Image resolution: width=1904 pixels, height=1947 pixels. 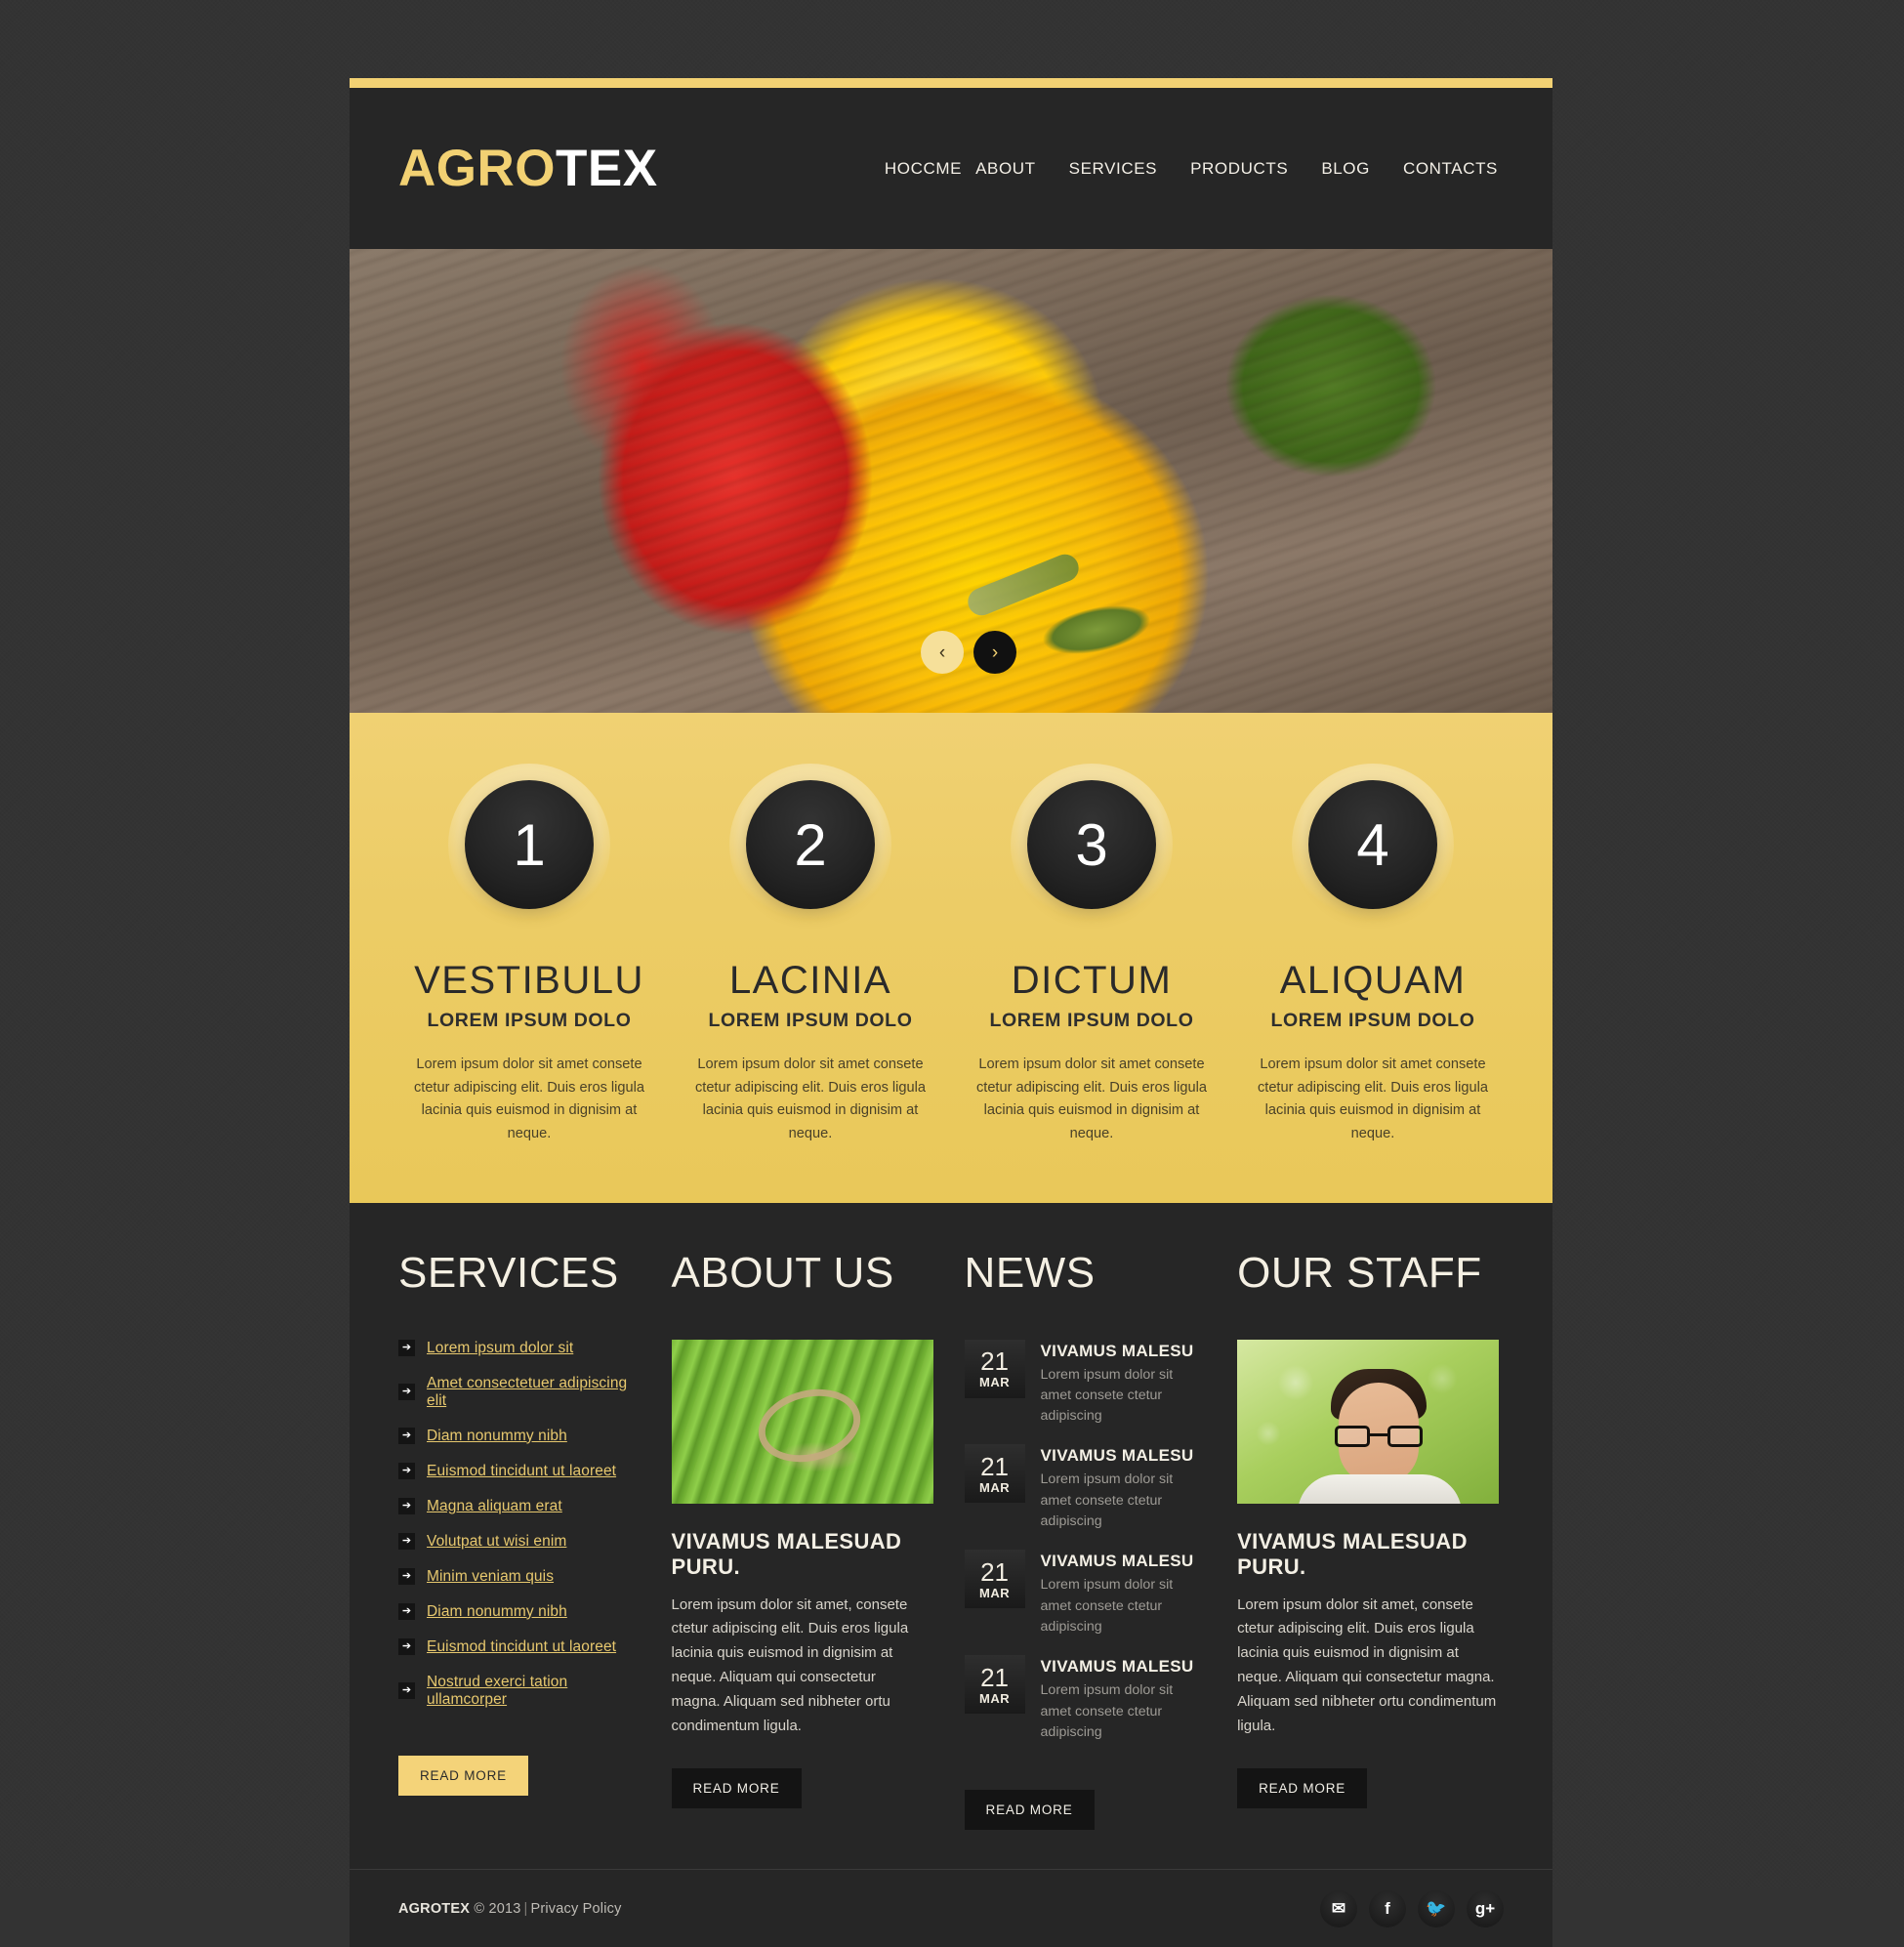 I want to click on logo-agro: AGRO, so click(x=477, y=168).